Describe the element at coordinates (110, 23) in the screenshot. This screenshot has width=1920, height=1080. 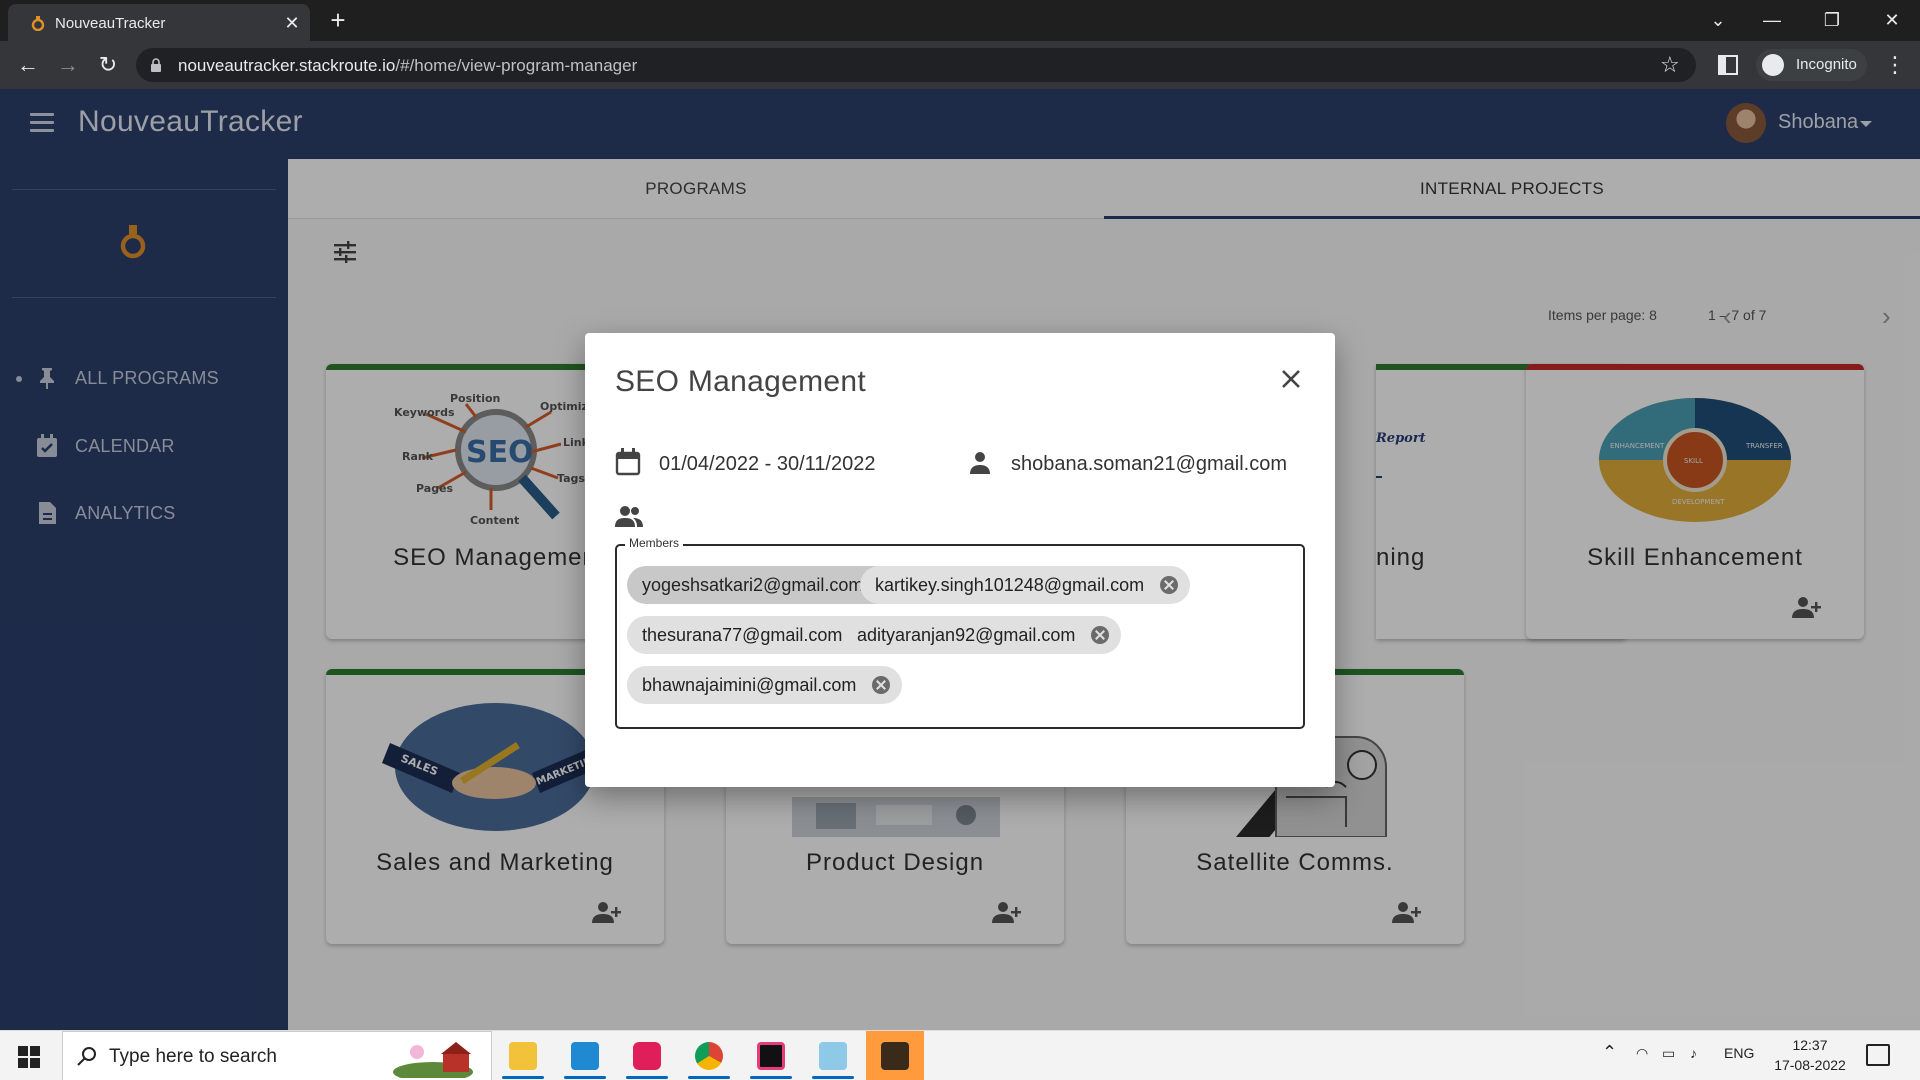
I see `tab-title: NouveauTracker` at that location.